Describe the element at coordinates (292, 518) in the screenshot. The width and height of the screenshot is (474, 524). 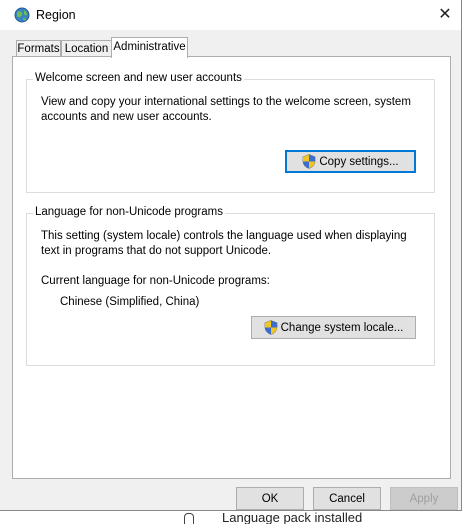
I see `background-status-text: Language pack installed` at that location.